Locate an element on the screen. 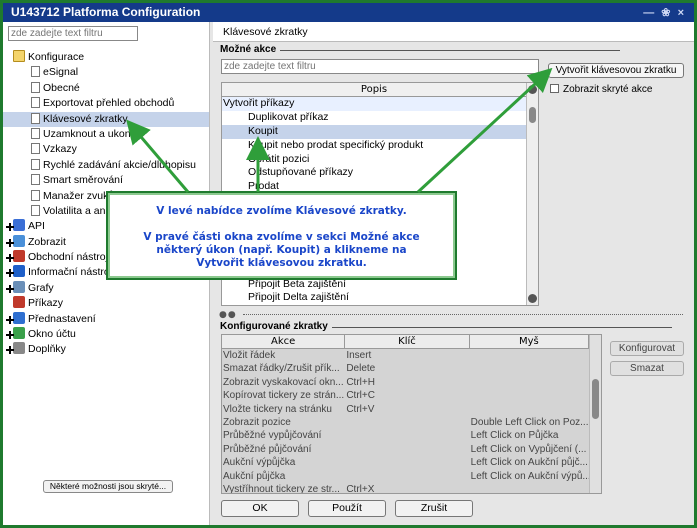 This screenshot has height=528, width=697. display-icon is located at coordinates (19, 240).